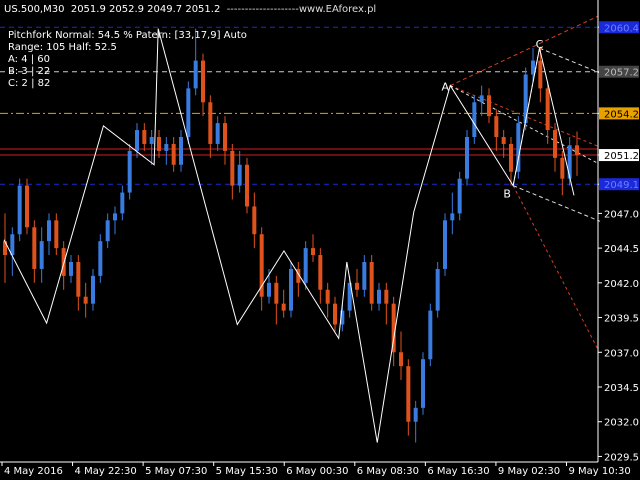 The width and height of the screenshot is (640, 480). Describe the element at coordinates (621, 284) in the screenshot. I see `price-tick-label: 2042.0` at that location.